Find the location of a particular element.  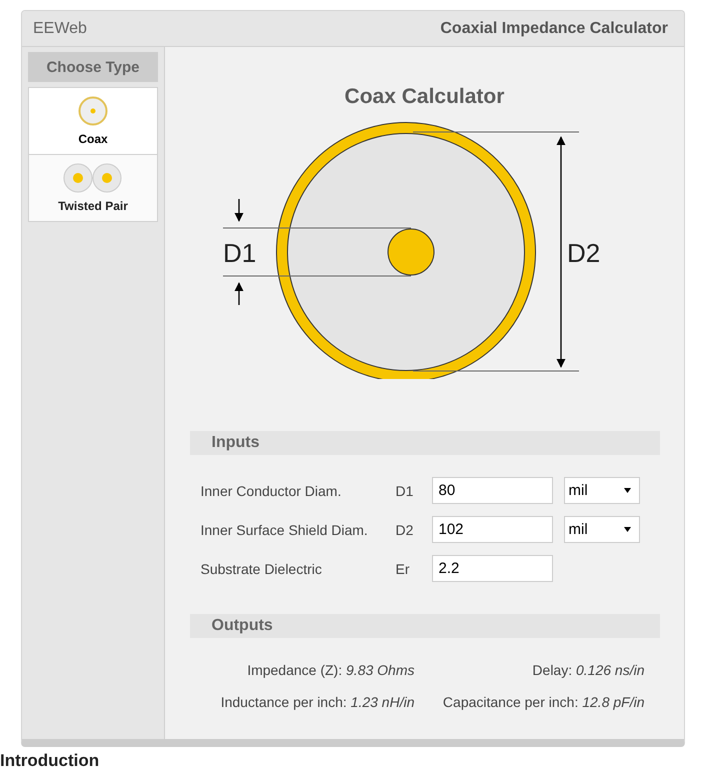

output-value: Delay: 0.126 ns/in is located at coordinates (587, 670).